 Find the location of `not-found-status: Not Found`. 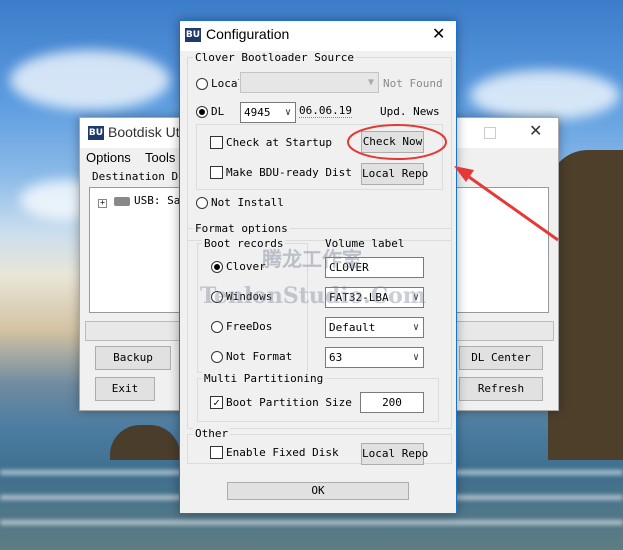

not-found-status: Not Found is located at coordinates (413, 83).